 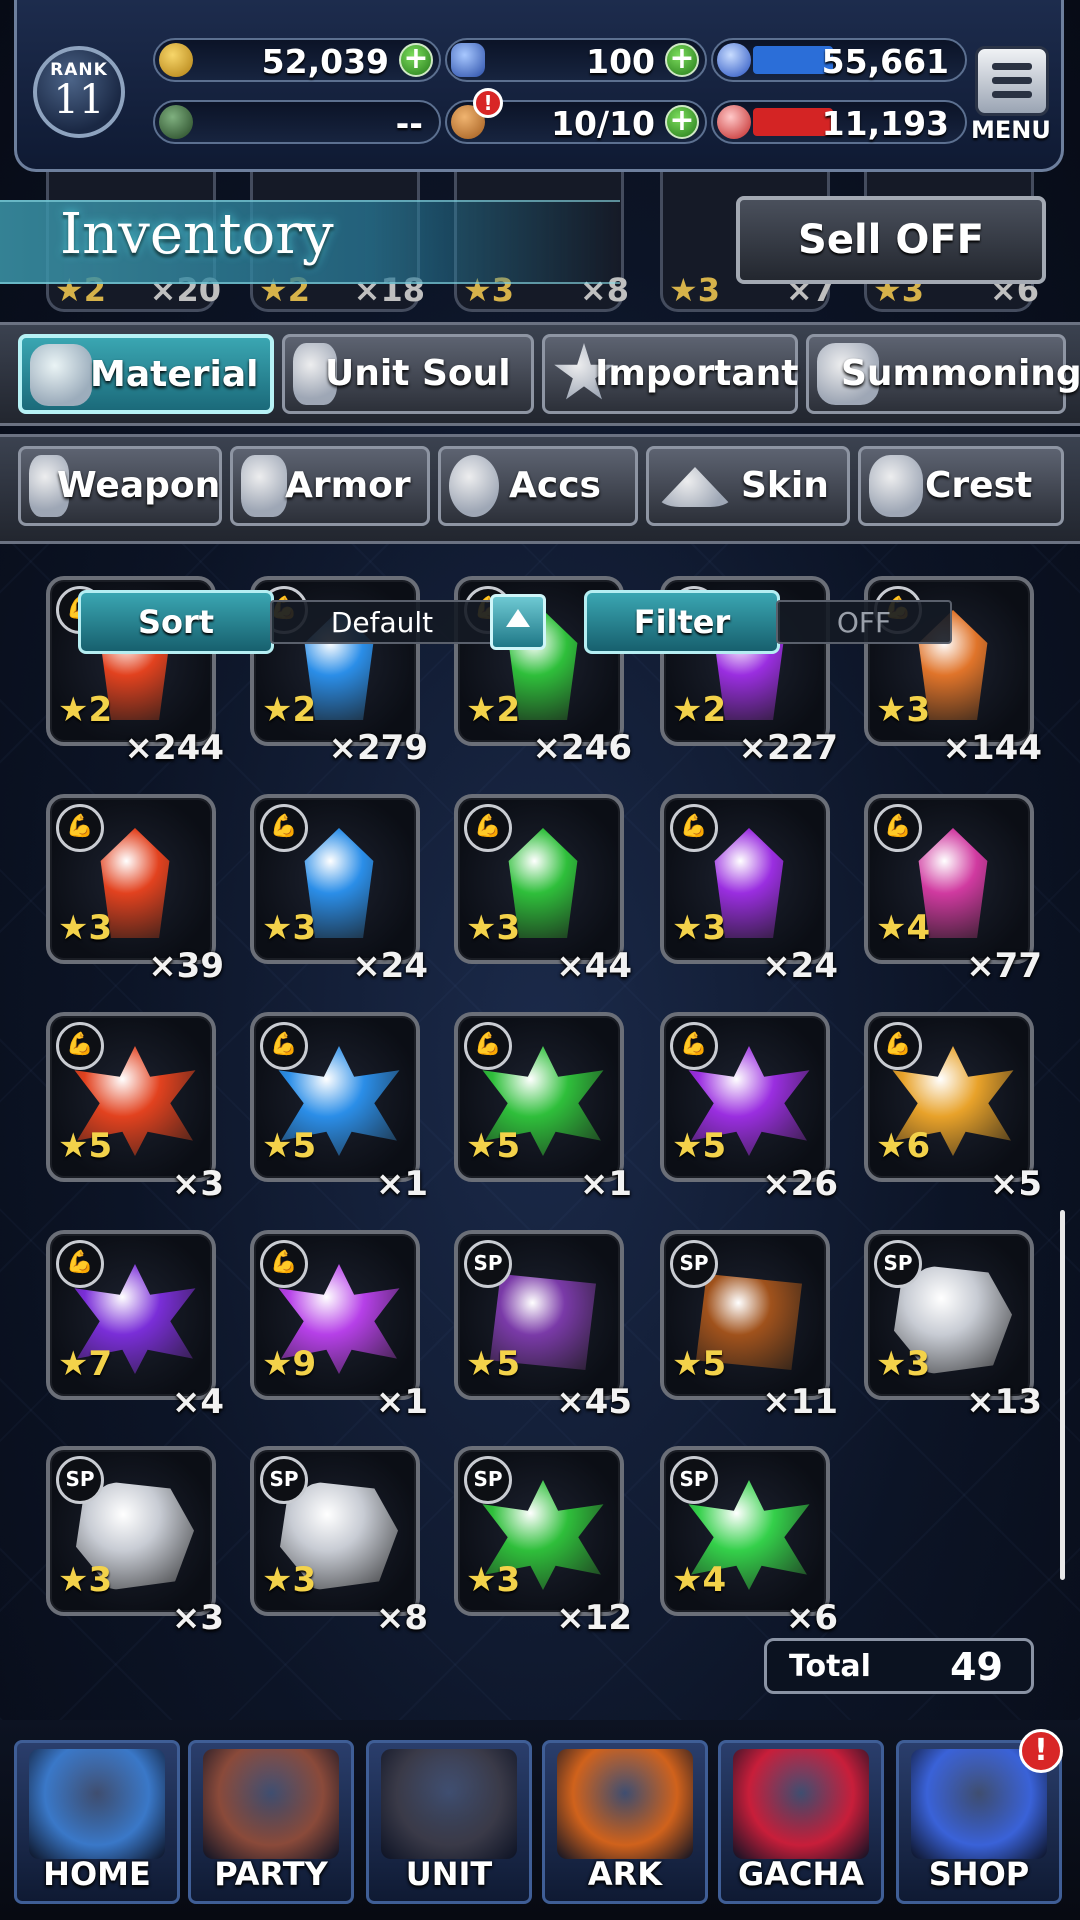 I want to click on item-cell: 💪 ★3 ×39, so click(x=135, y=890).